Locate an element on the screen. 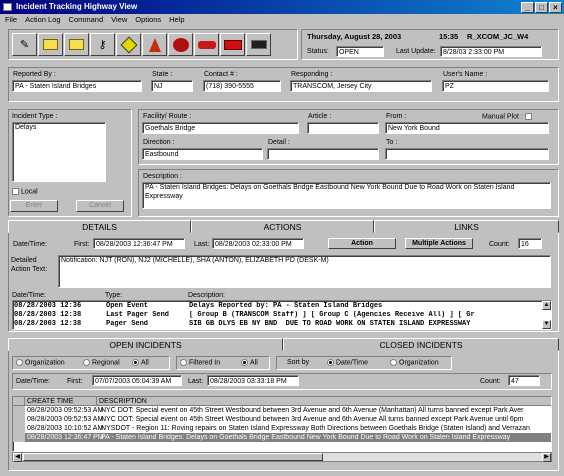 This screenshot has width=564, height=476. responding-field: TRANSCOM, Jersey City is located at coordinates (361, 86).